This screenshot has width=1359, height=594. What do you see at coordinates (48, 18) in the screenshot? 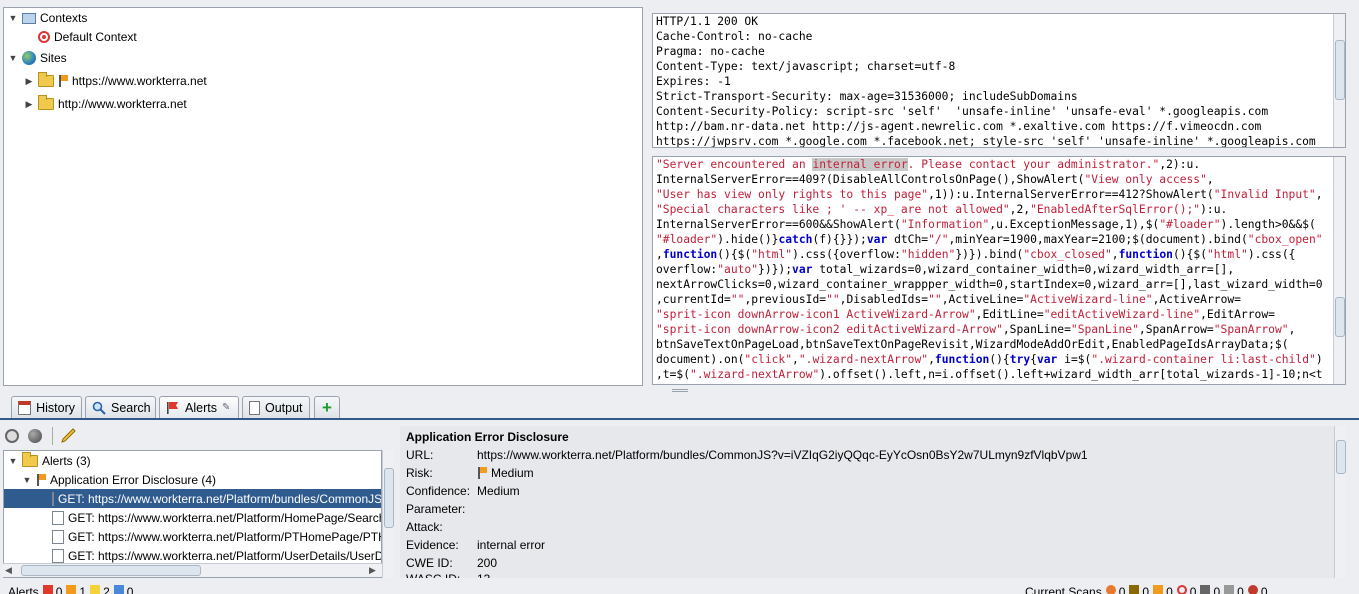
I see `tree-node-contexts: ▼ Contexts` at bounding box center [48, 18].